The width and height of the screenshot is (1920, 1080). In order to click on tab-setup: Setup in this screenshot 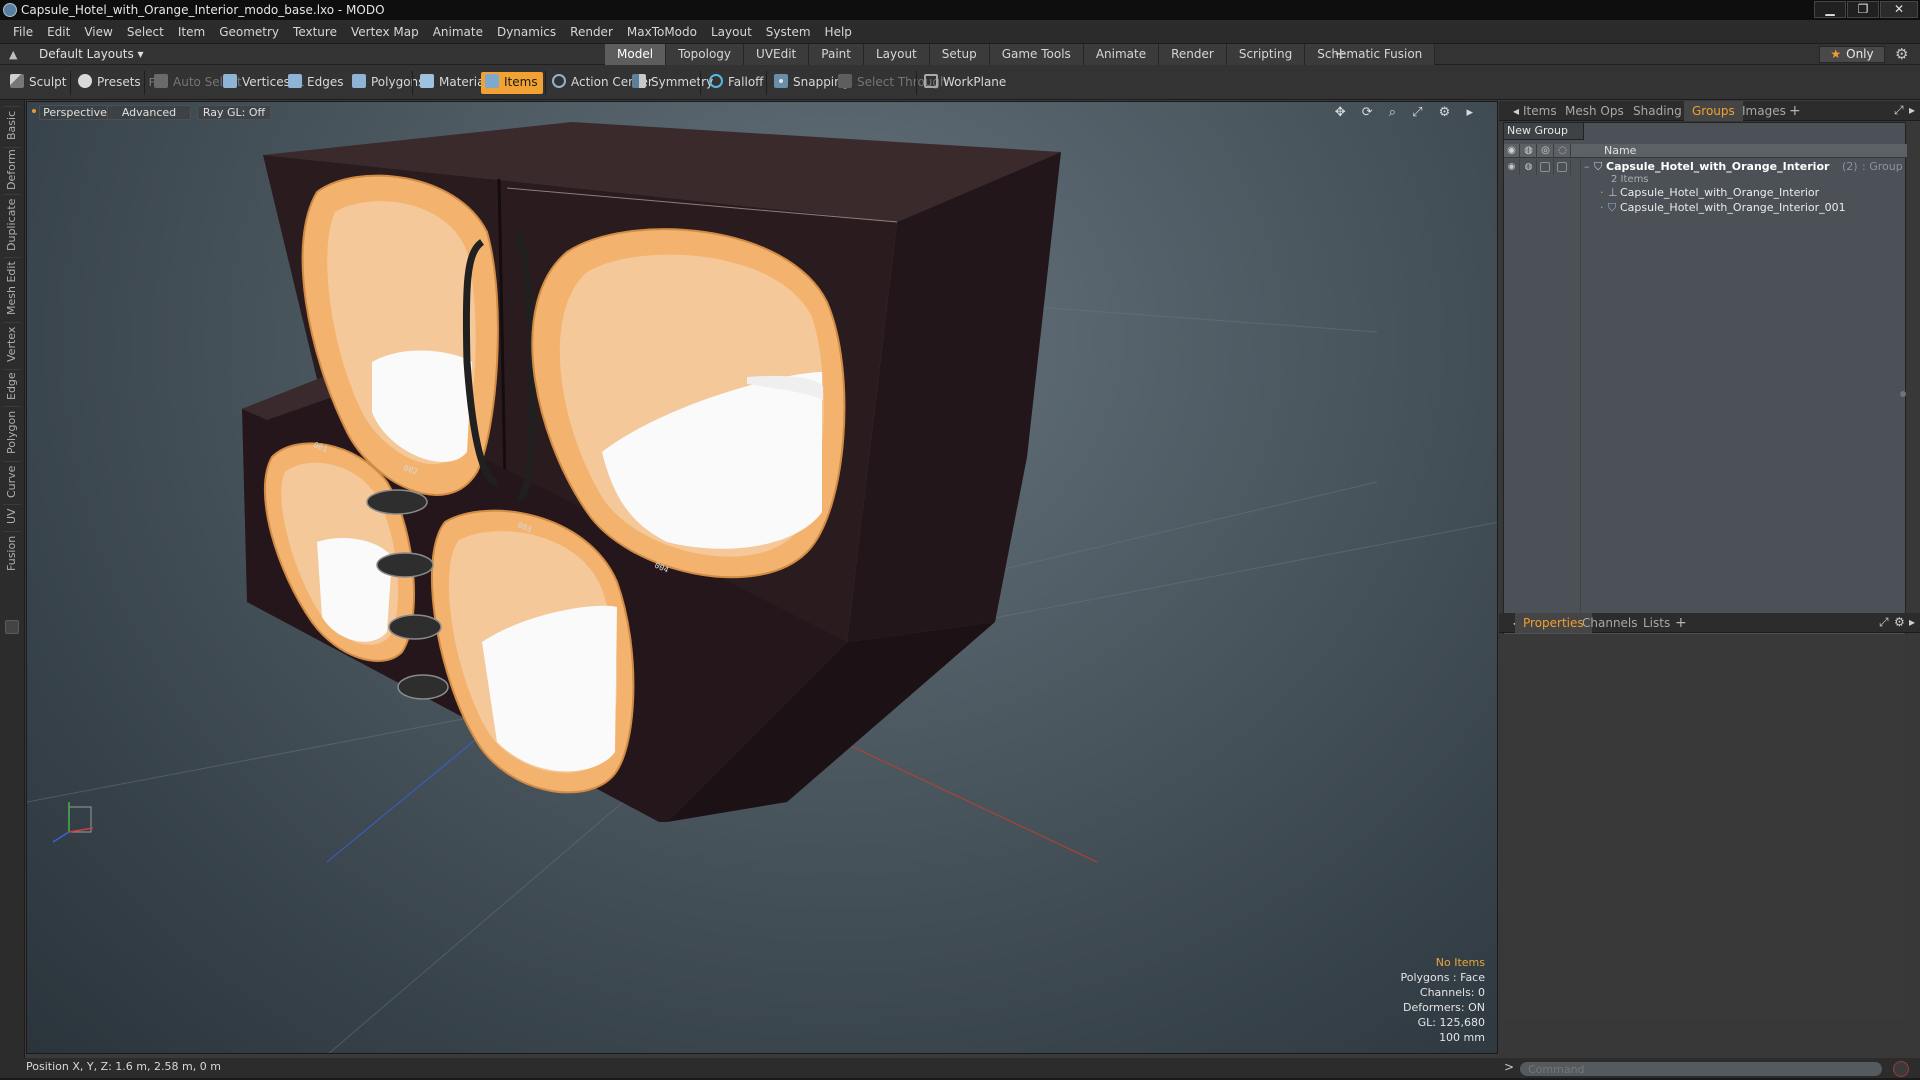, I will do `click(959, 54)`.